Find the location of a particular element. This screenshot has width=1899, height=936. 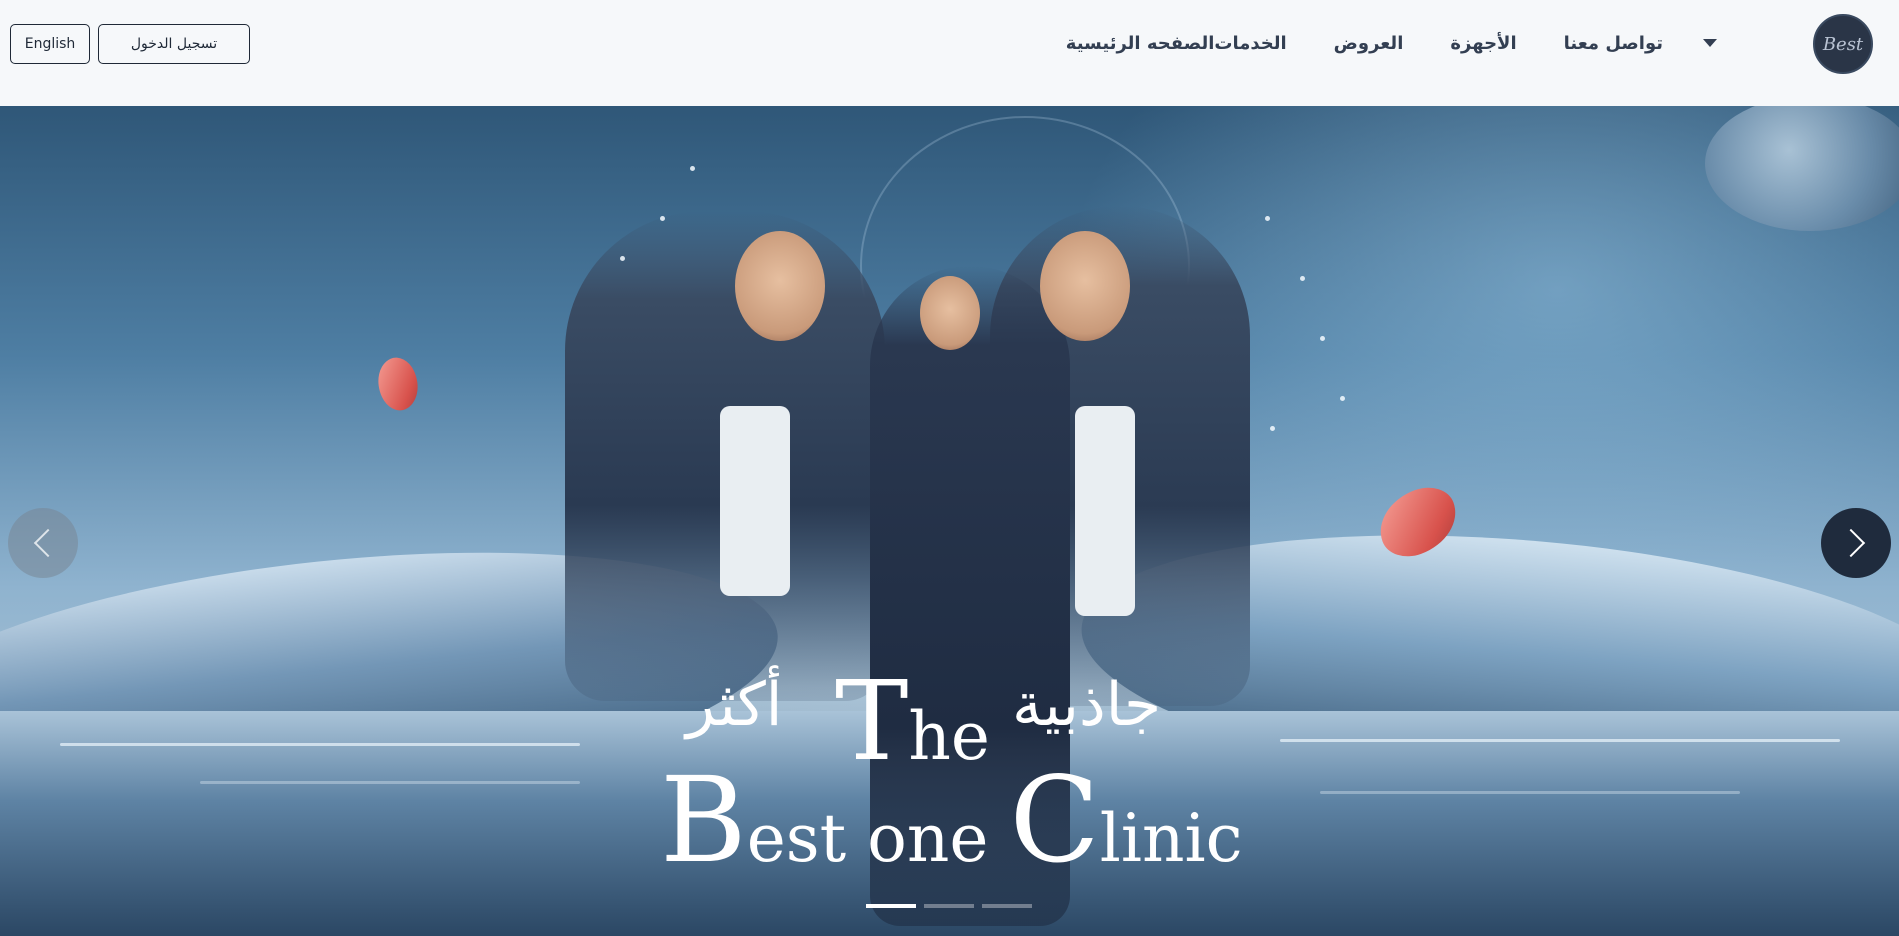

model-shirt-right is located at coordinates (1105, 511).